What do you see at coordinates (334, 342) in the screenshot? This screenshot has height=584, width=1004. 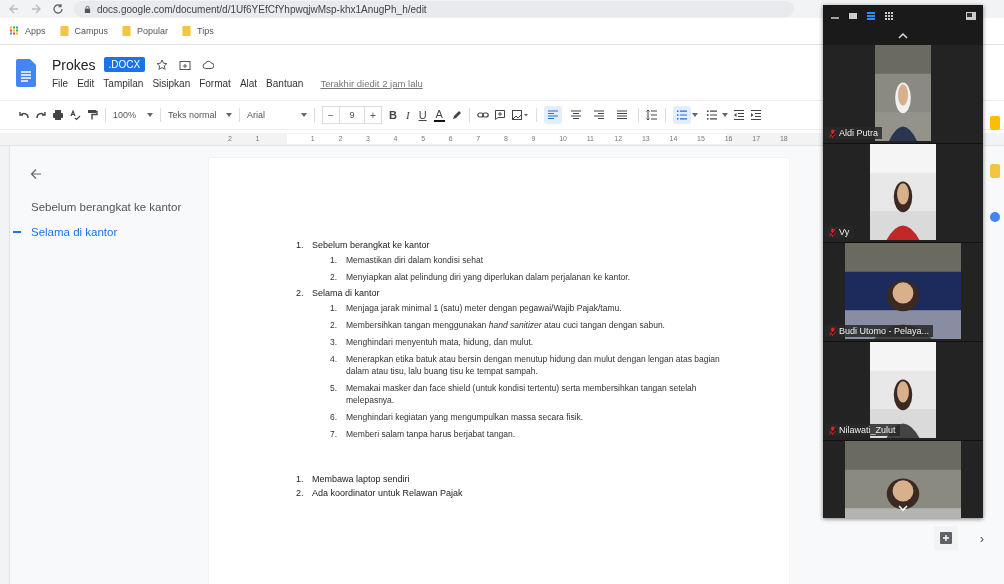 I see `list-number: 3.` at bounding box center [334, 342].